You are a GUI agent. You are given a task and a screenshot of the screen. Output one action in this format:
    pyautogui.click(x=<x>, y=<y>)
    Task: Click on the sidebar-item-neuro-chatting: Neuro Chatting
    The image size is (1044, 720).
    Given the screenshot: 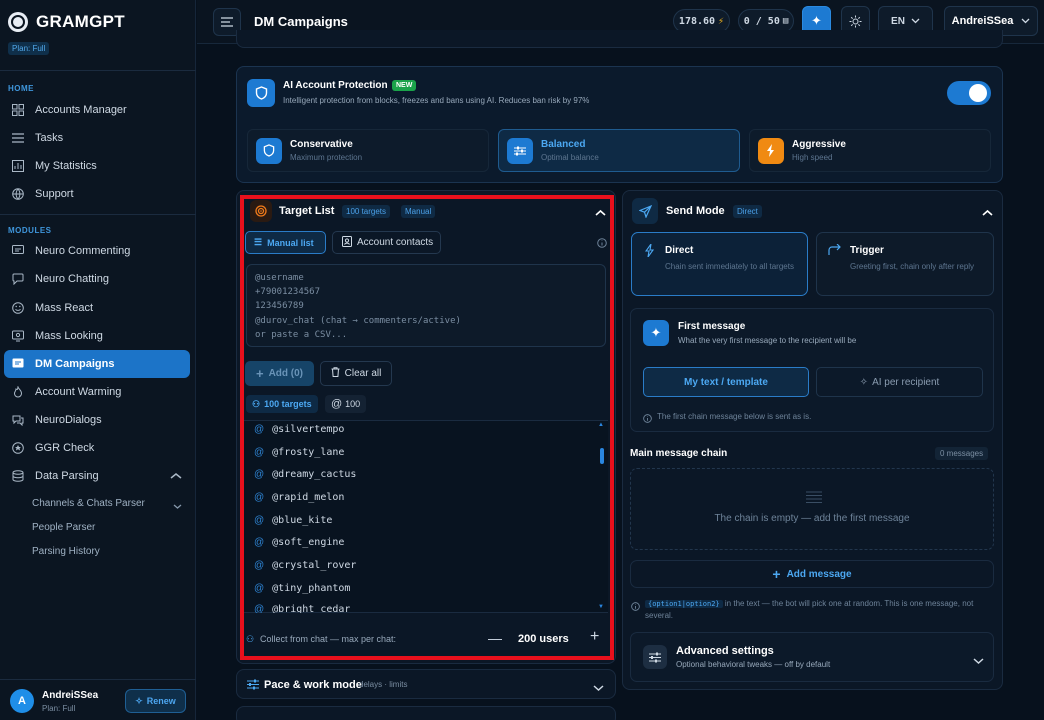 What is the action you would take?
    pyautogui.click(x=97, y=279)
    